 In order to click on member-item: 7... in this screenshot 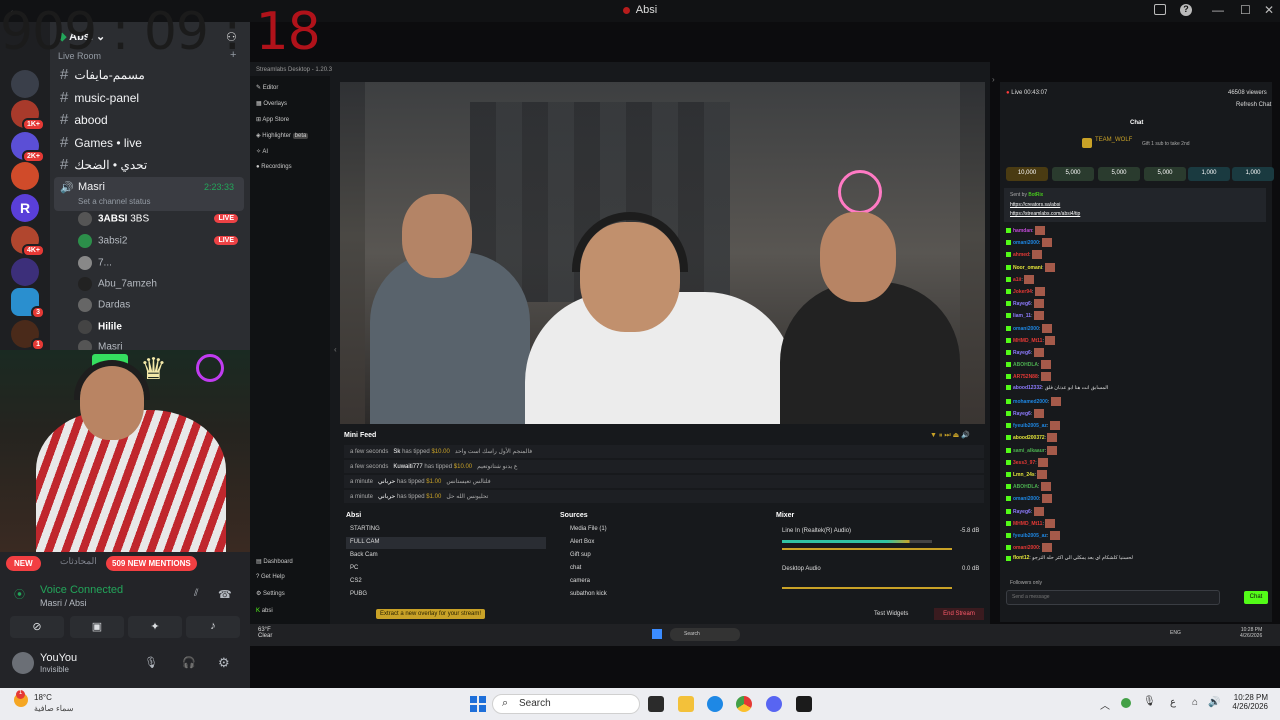, I will do `click(158, 265)`.